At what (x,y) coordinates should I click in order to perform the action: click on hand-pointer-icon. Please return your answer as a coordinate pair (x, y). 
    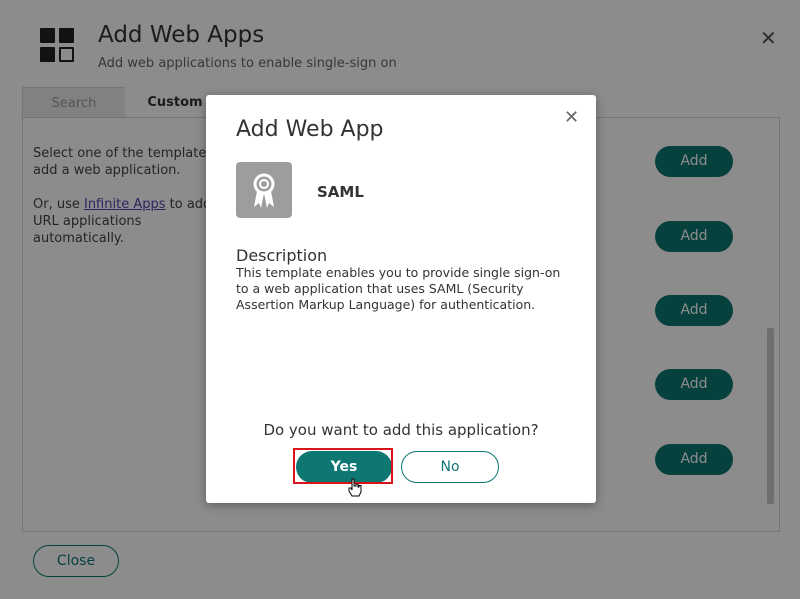
    Looking at the image, I should click on (355, 488).